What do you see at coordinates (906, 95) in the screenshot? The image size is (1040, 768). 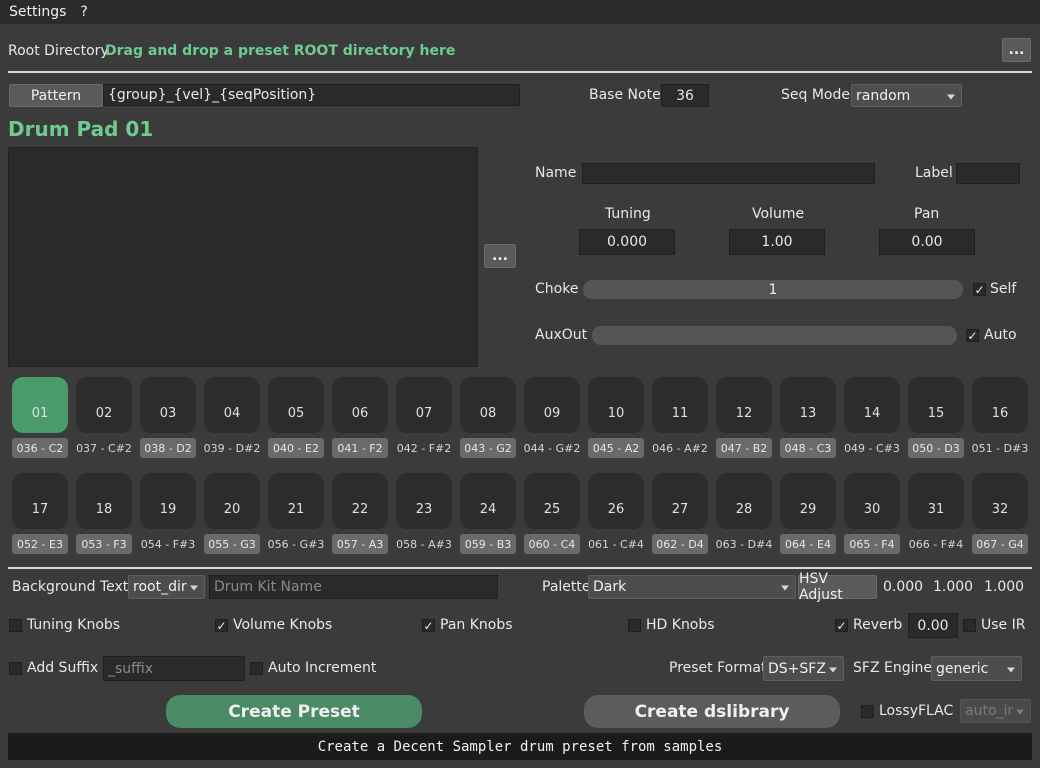 I see `seq-mode-select: random` at bounding box center [906, 95].